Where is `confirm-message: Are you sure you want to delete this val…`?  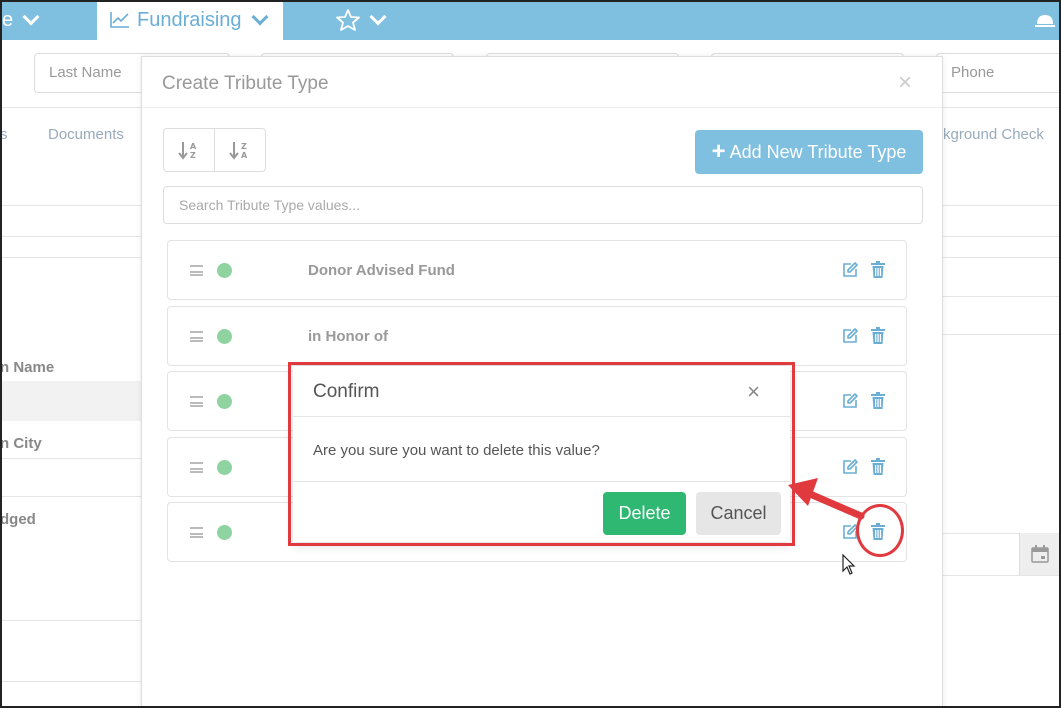
confirm-message: Are you sure you want to delete this val… is located at coordinates (456, 450).